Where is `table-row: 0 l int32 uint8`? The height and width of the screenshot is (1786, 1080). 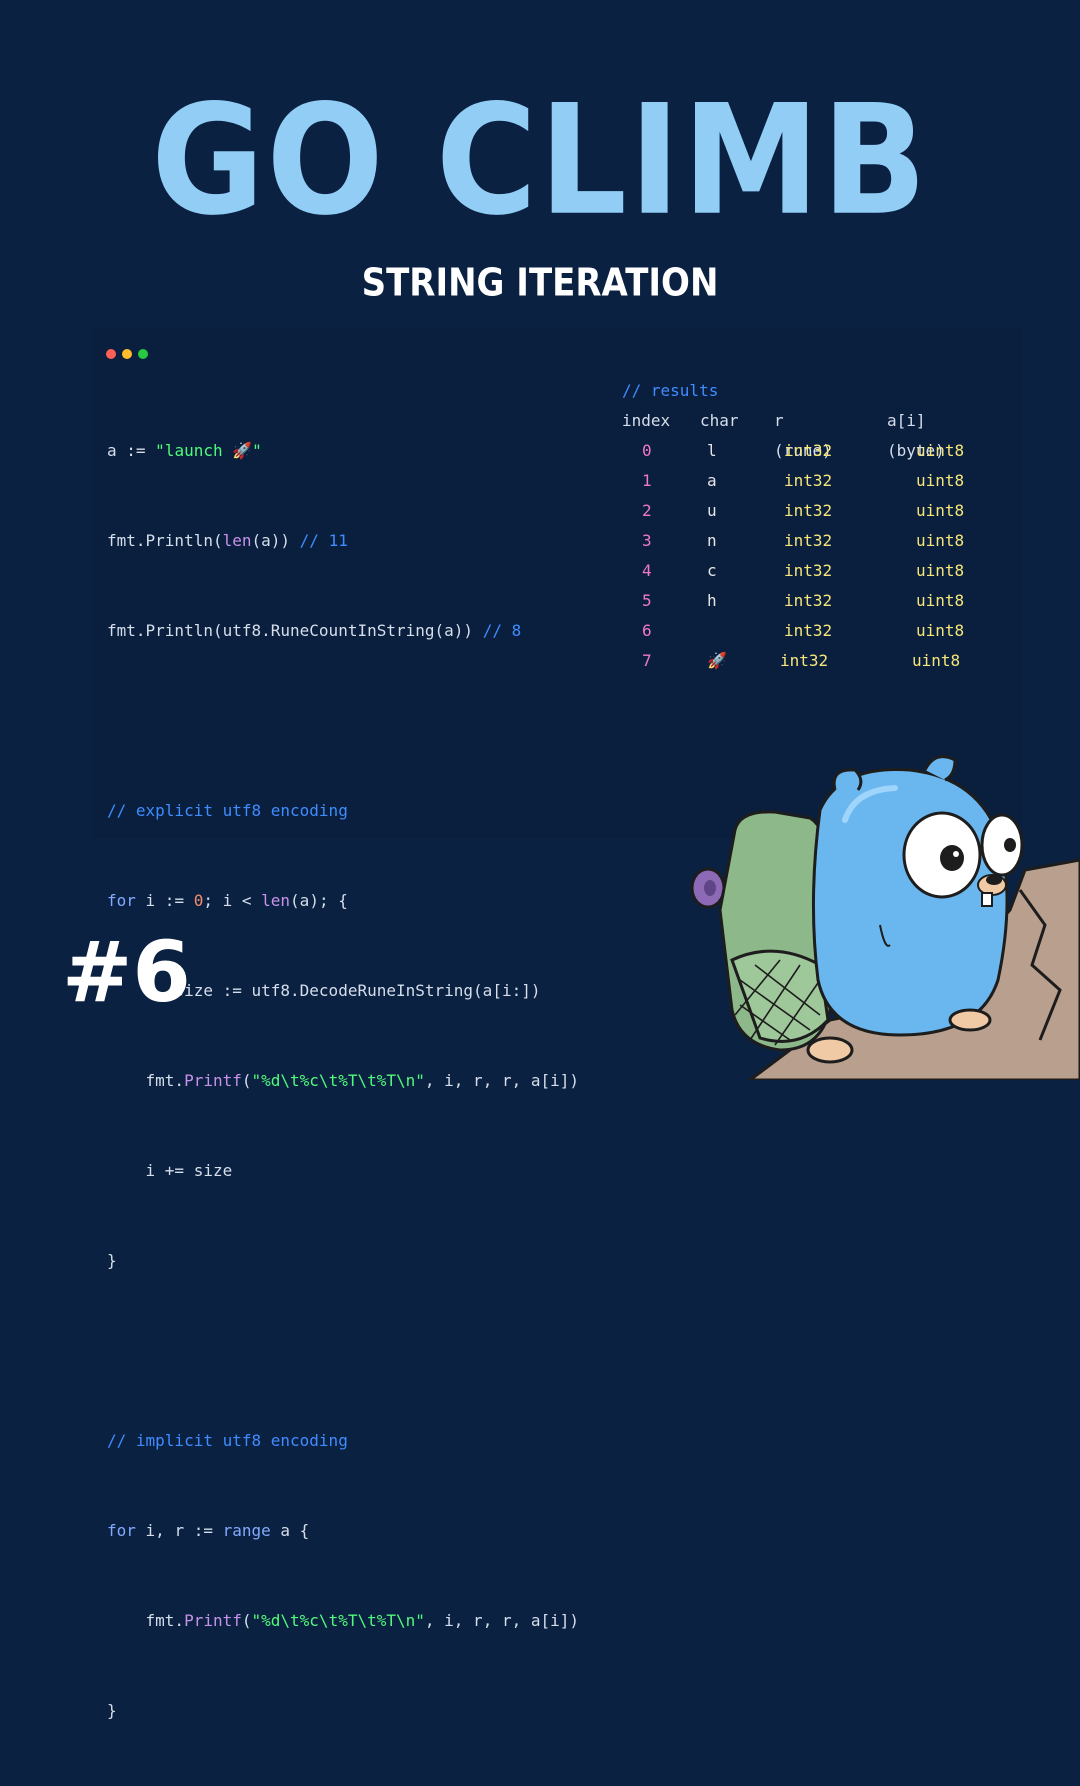 table-row: 0 l int32 uint8 is located at coordinates (793, 451).